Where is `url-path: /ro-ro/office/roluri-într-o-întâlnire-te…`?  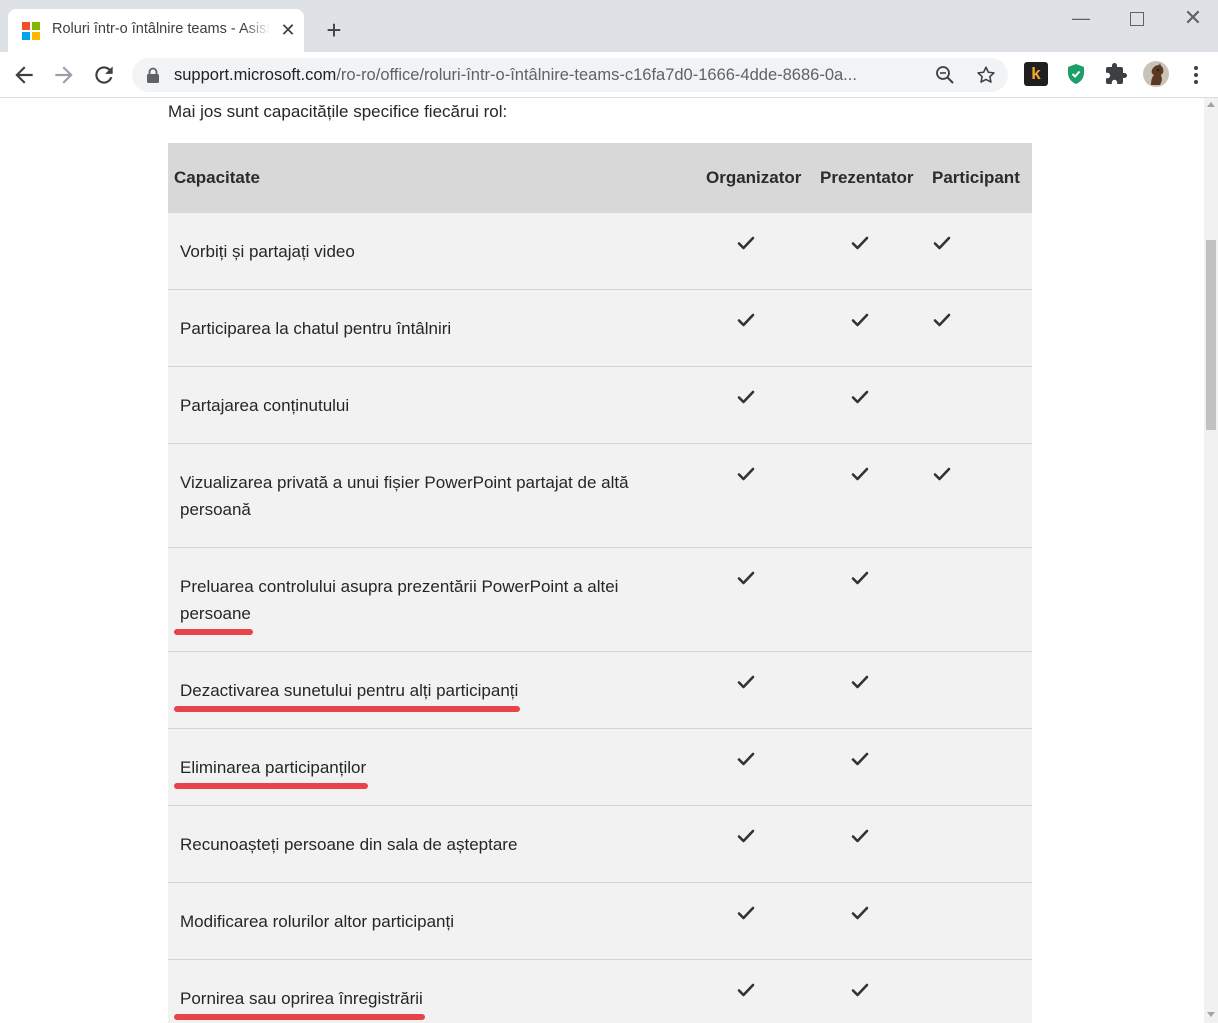
url-path: /ro-ro/office/roluri-într-o-întâlnire-te… is located at coordinates (596, 75).